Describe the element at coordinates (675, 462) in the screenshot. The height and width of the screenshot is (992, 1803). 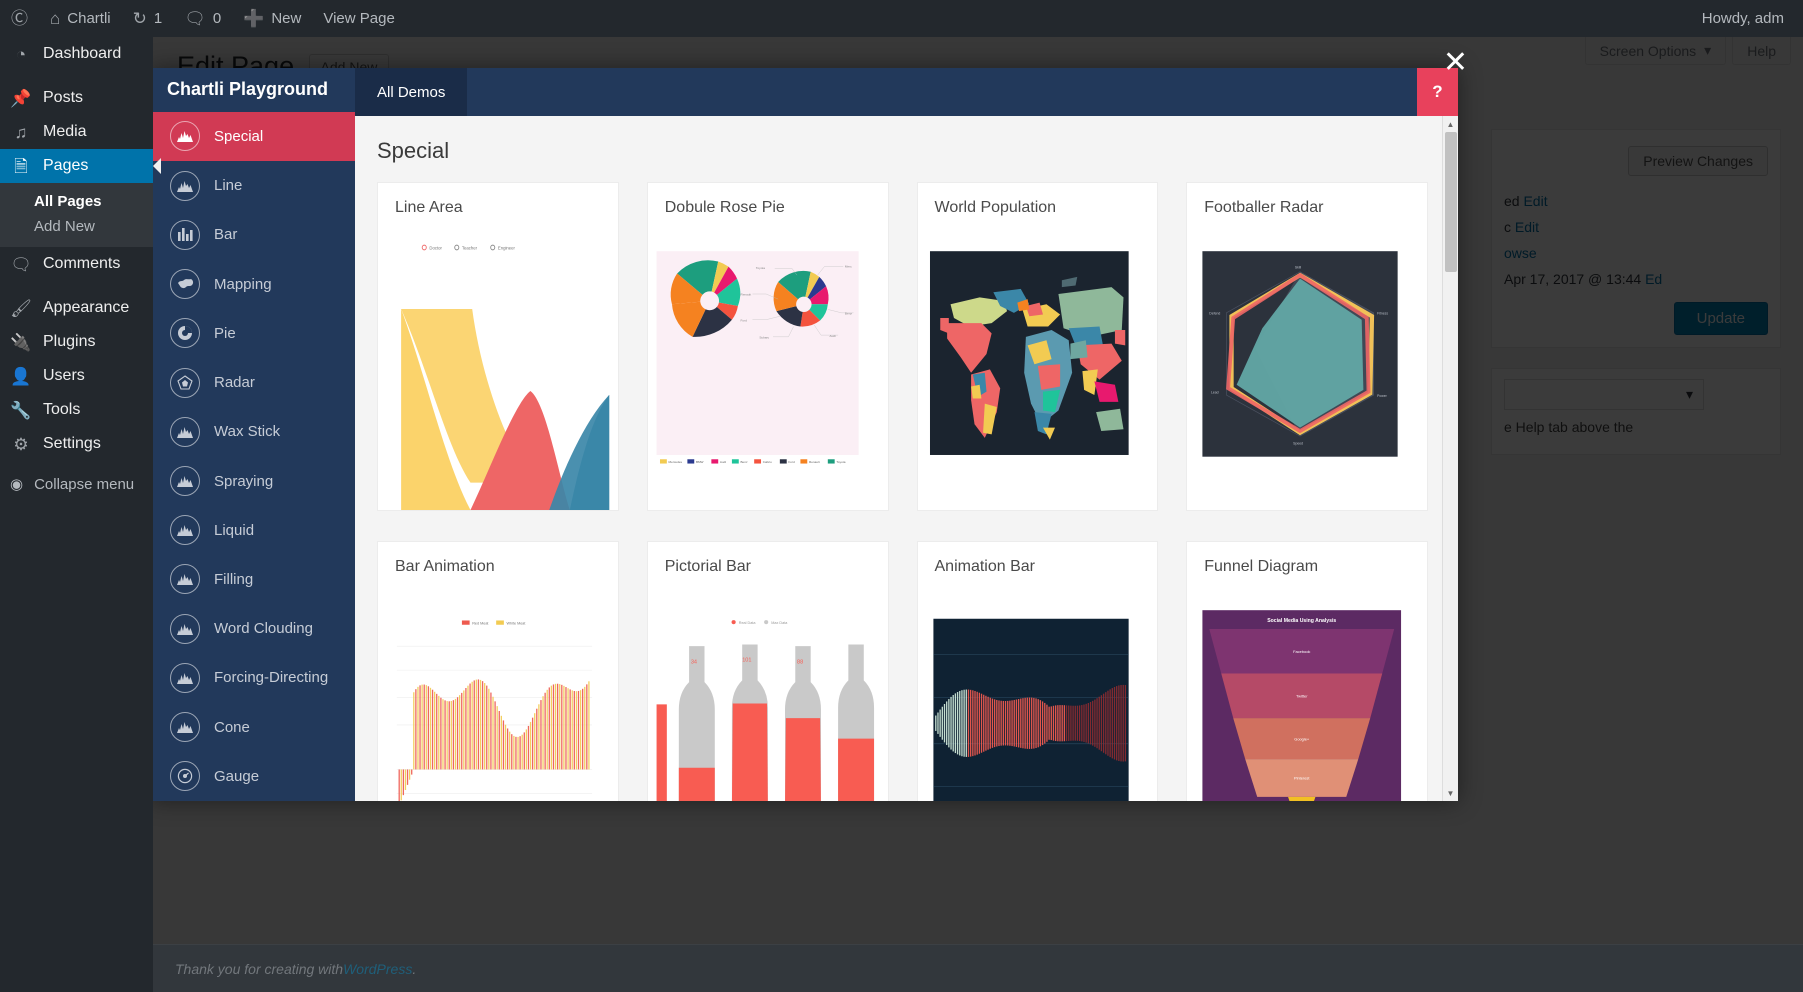
I see `svg-text: Mercedes` at that location.